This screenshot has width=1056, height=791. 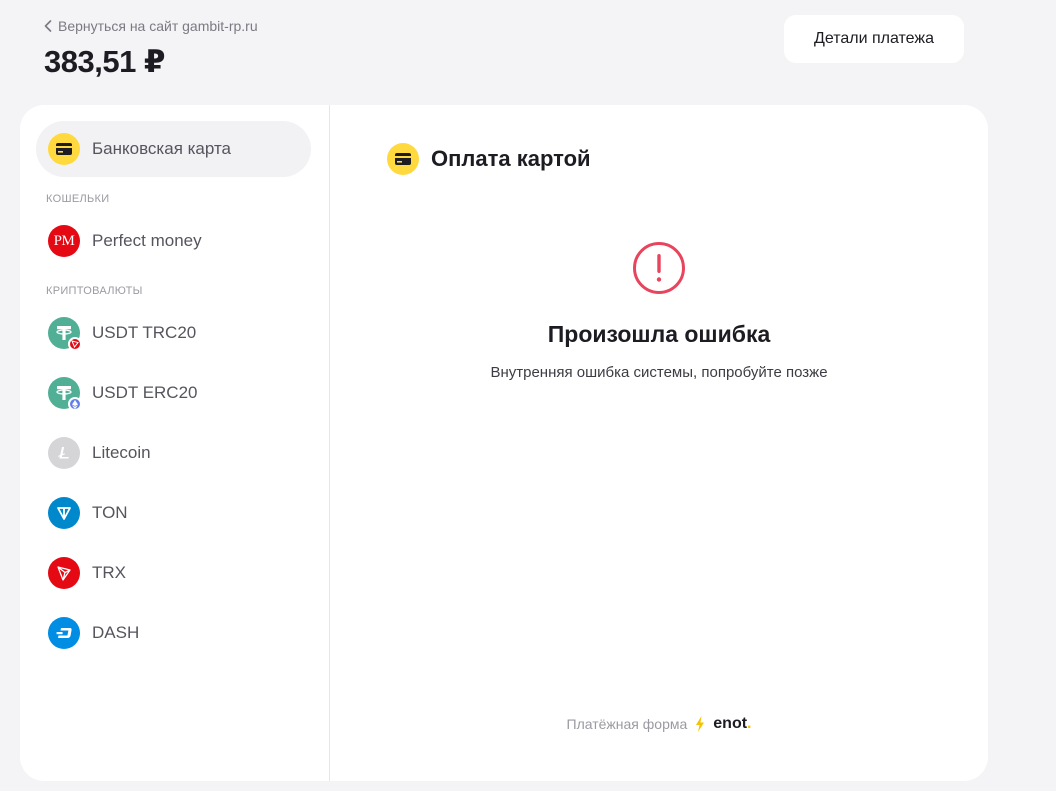 I want to click on payment-details-button: Детали платежа, so click(x=874, y=39).